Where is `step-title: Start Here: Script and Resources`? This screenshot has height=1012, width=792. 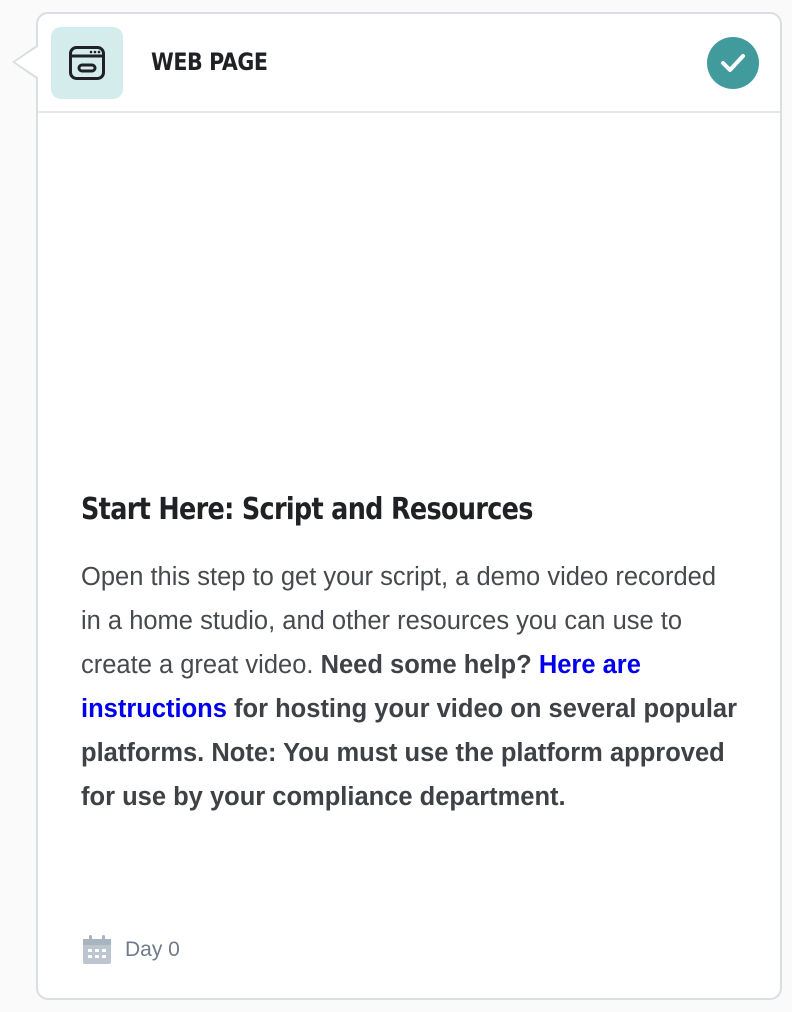
step-title: Start Here: Script and Resources is located at coordinates (307, 509).